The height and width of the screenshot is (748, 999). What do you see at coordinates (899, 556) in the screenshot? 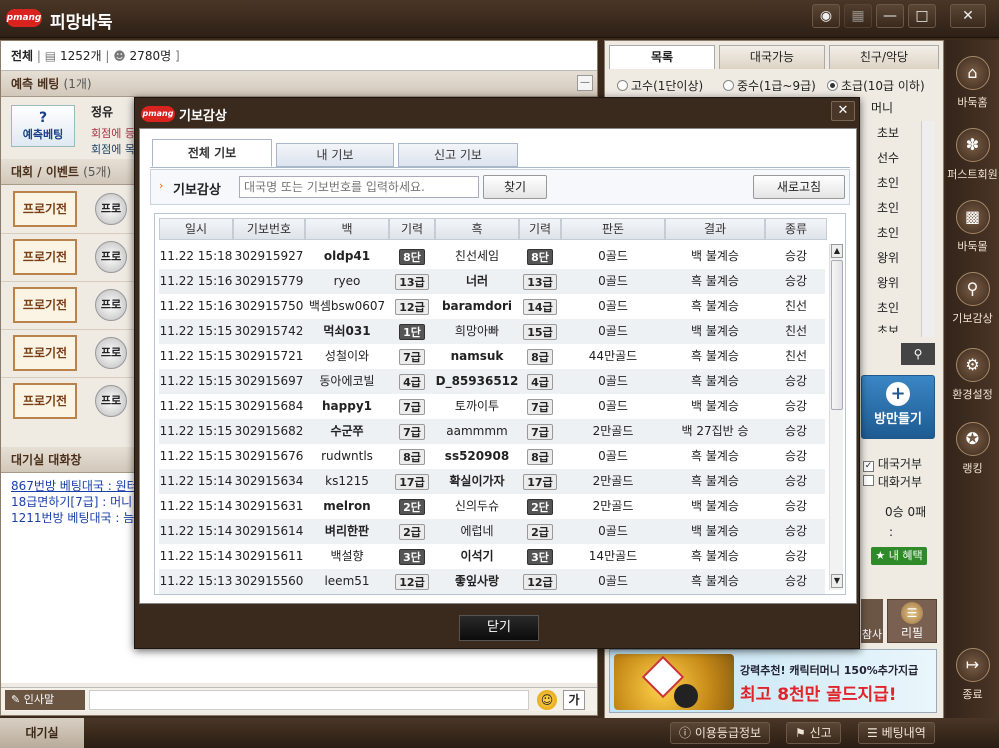
I see `my-benefit-button: ★ 내 혜택` at bounding box center [899, 556].